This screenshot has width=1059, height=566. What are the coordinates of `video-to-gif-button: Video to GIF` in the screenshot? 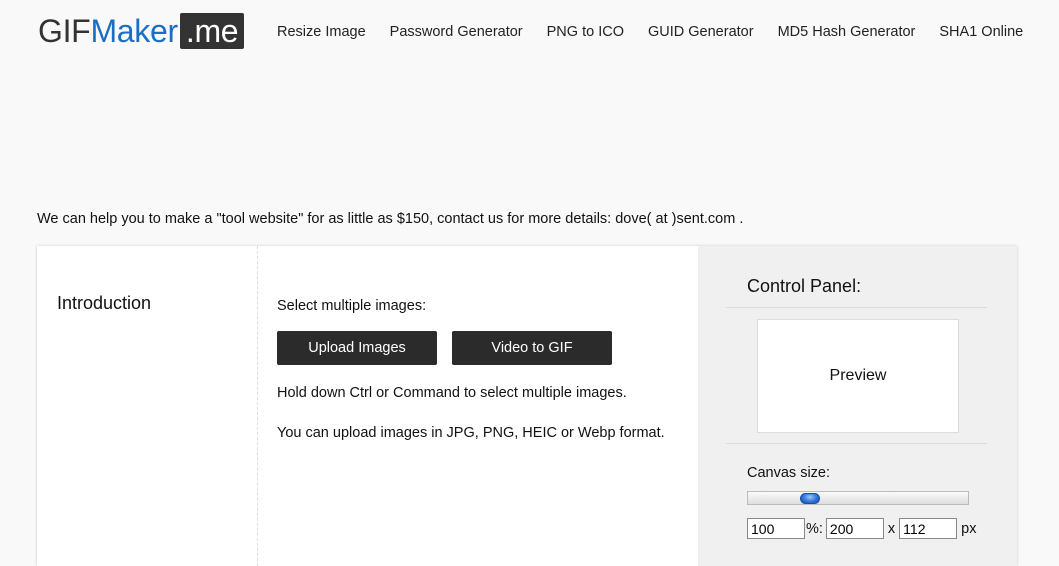 It's located at (532, 348).